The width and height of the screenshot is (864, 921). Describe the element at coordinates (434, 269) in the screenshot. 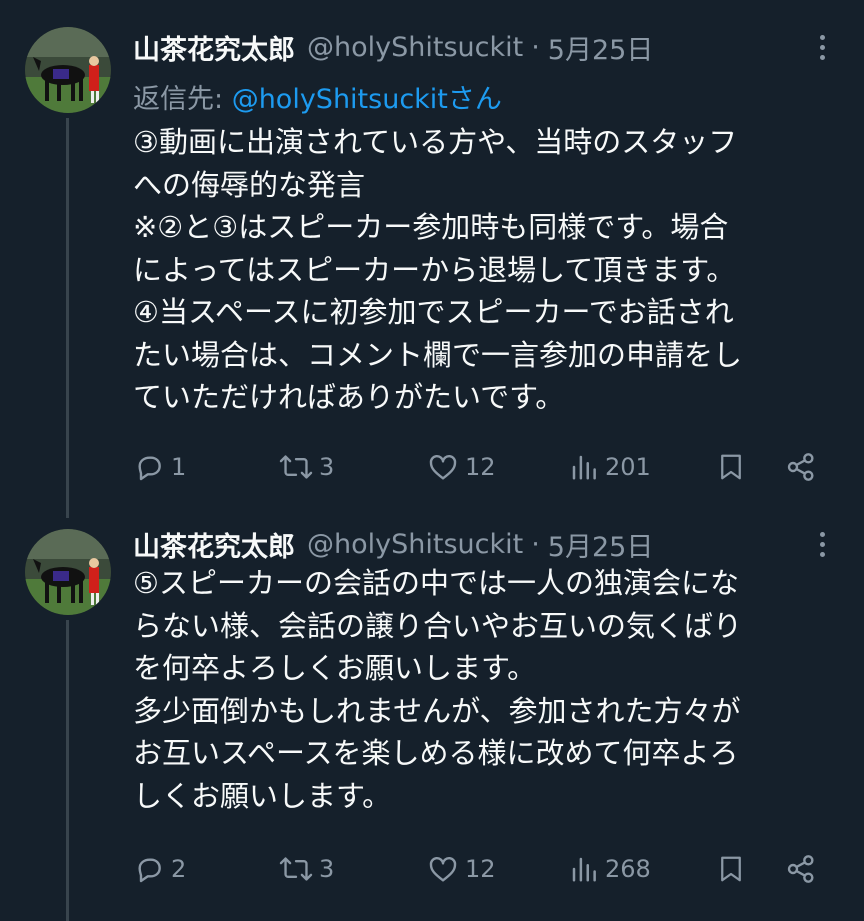

I see `tweet-text-line: によってはスピーカーから退場して頂きます。` at that location.